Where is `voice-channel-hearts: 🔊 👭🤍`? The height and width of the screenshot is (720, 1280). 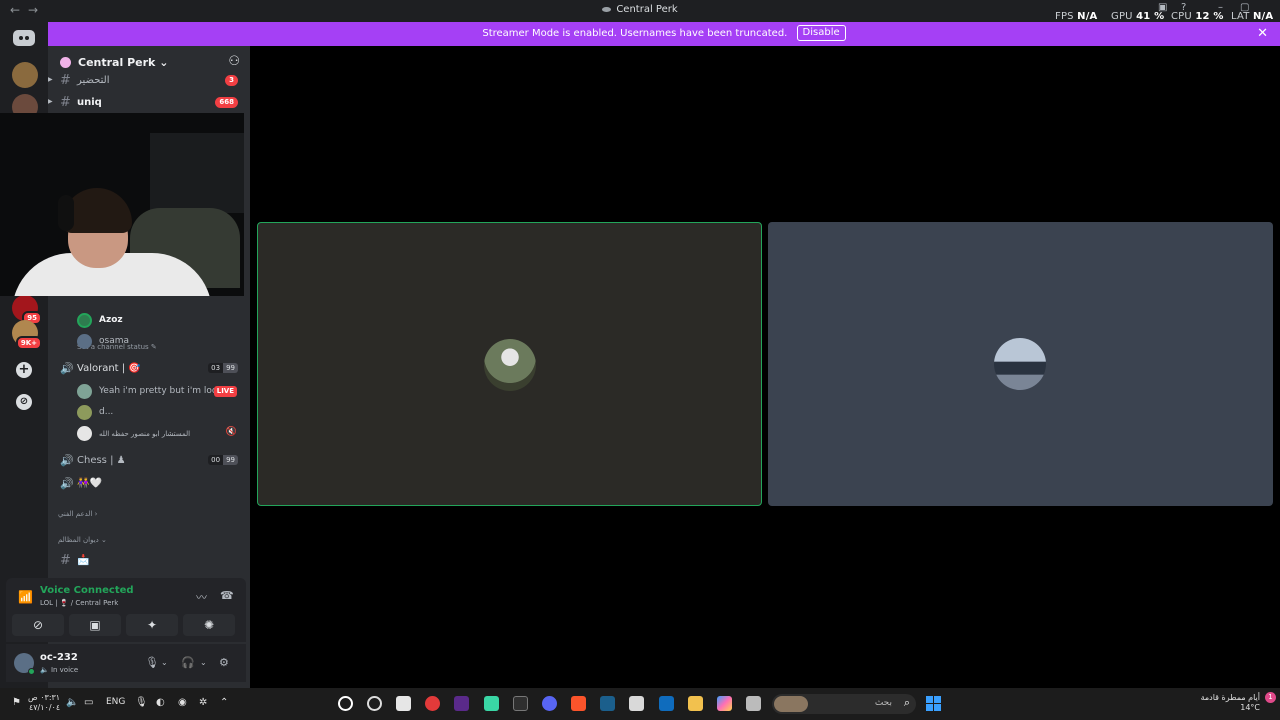
voice-channel-hearts: 🔊 👭🤍 is located at coordinates (149, 484).